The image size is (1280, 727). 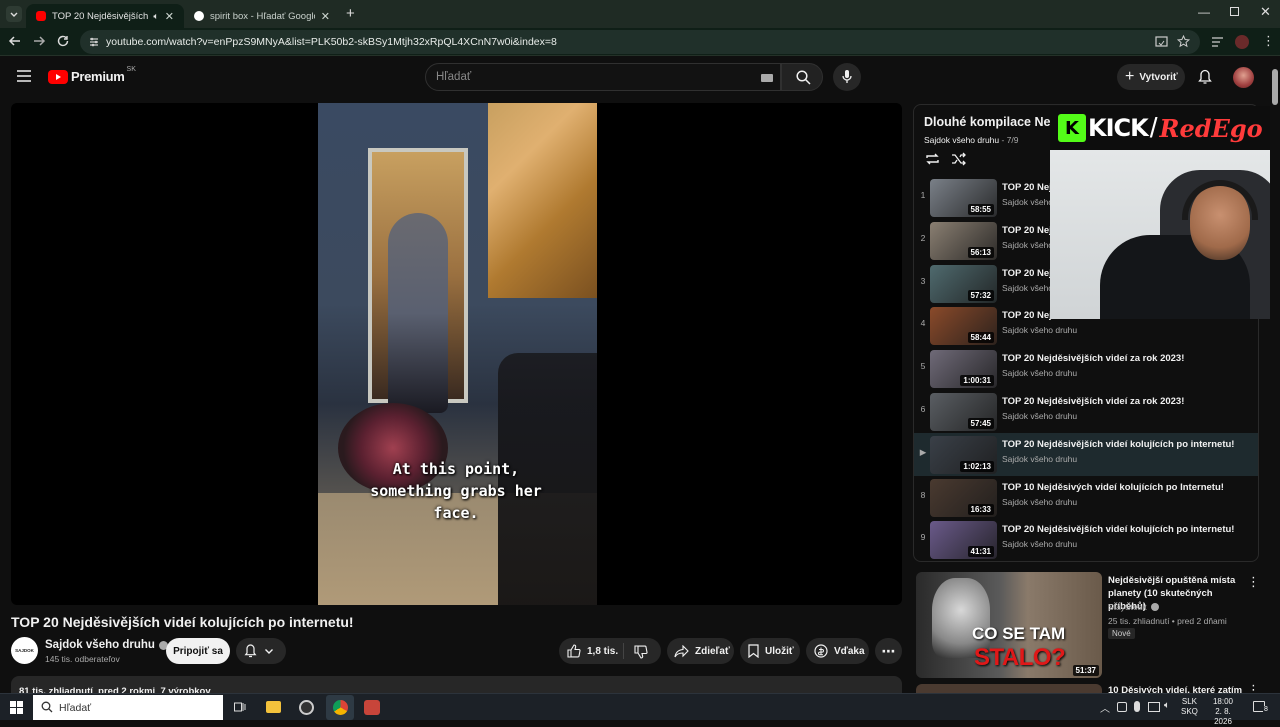 What do you see at coordinates (1175, 689) in the screenshot?
I see `recommended-title: 10 Děsivých videí, které zatím` at bounding box center [1175, 689].